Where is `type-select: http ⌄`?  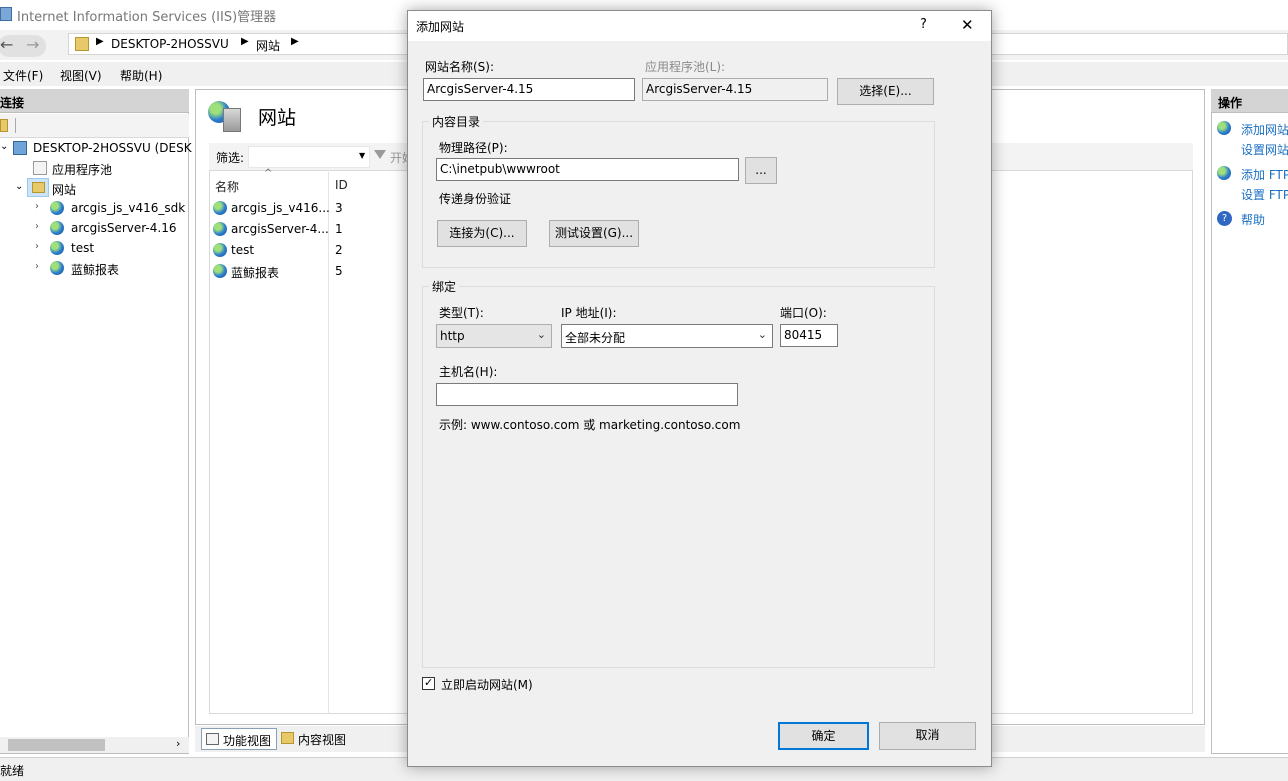
type-select: http ⌄ is located at coordinates (494, 336).